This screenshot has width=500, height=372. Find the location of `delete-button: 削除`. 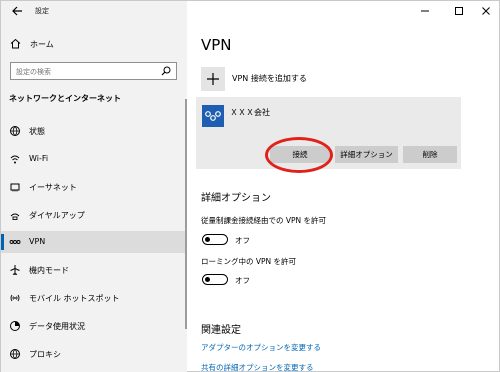

delete-button: 削除 is located at coordinates (430, 154).